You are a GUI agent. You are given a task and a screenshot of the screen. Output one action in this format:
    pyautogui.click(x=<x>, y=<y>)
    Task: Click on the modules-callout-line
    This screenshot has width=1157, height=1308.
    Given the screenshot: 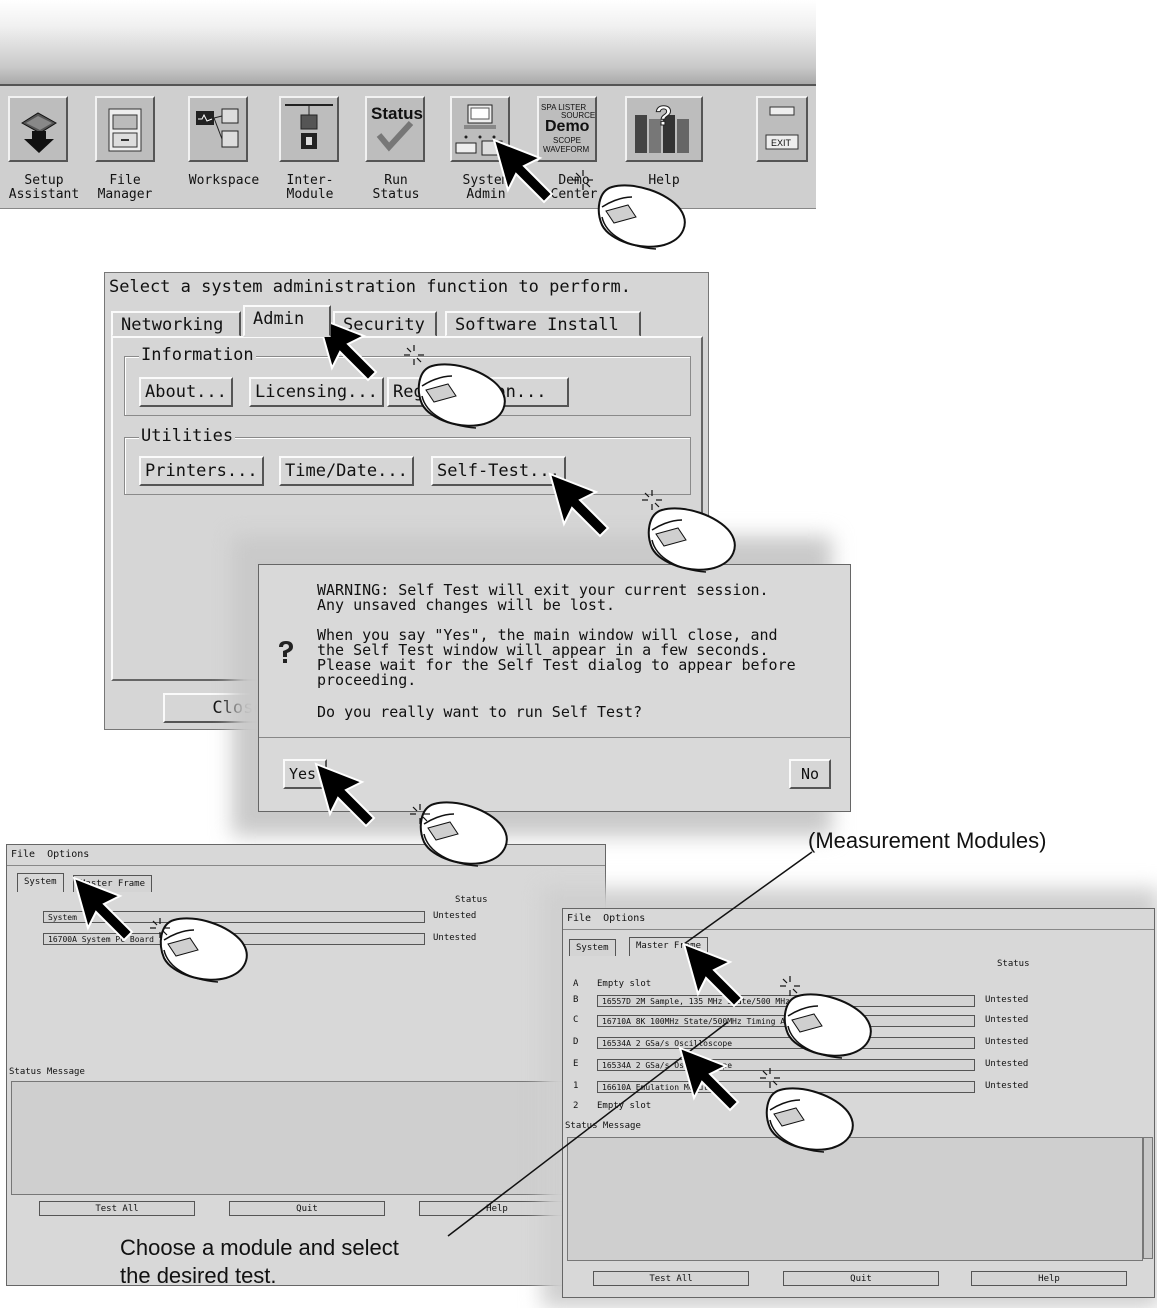 What is the action you would take?
    pyautogui.click(x=748, y=898)
    